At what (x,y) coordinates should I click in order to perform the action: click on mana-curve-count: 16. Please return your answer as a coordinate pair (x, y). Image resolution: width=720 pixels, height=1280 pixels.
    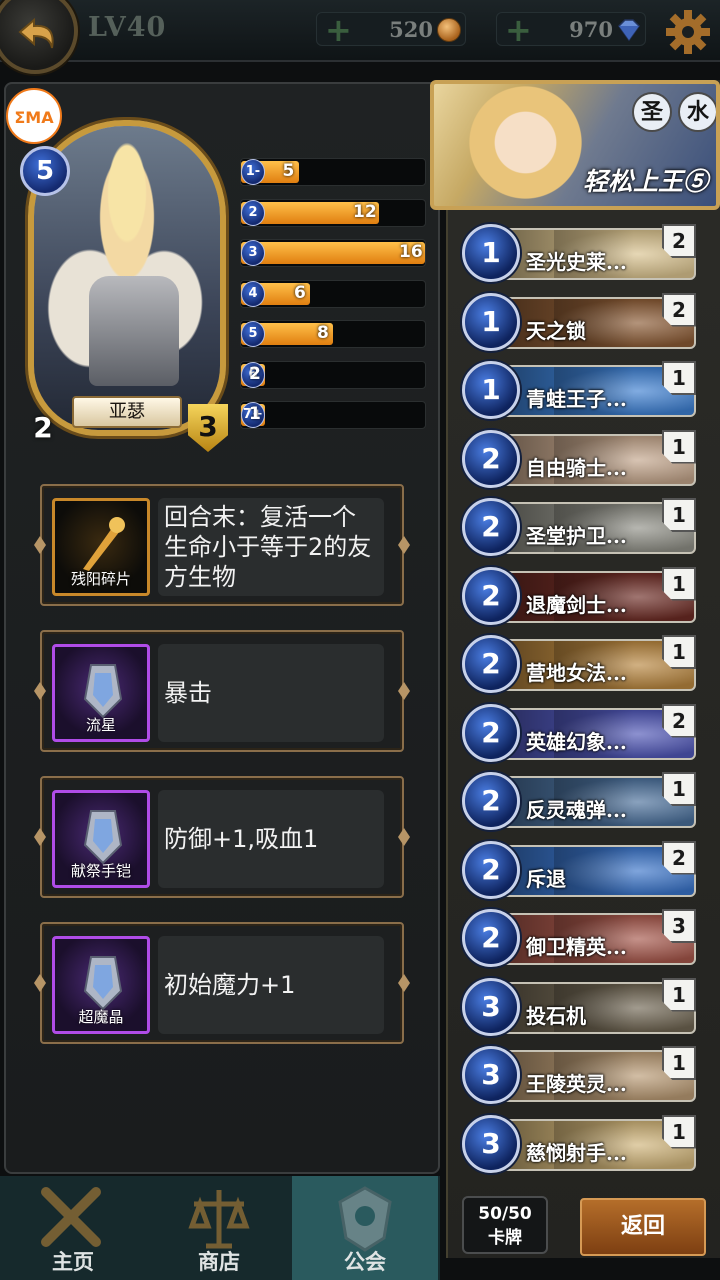
    Looking at the image, I should click on (411, 252).